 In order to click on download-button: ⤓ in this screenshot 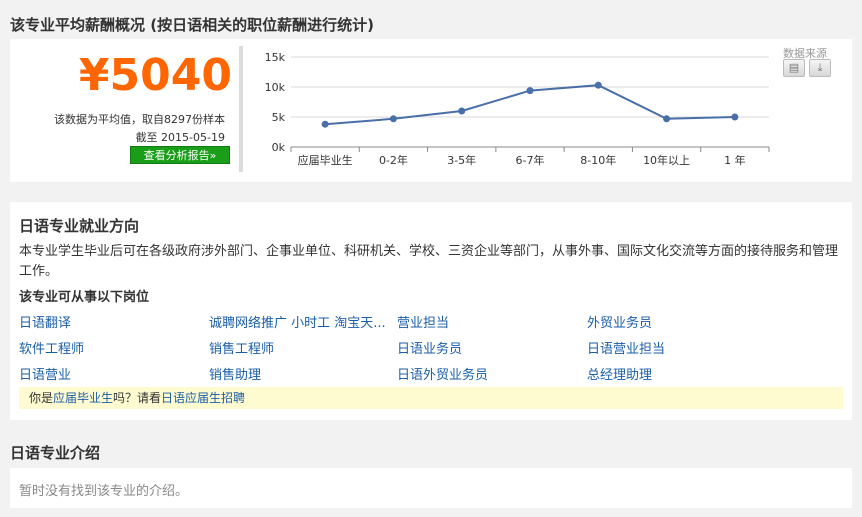, I will do `click(820, 68)`.